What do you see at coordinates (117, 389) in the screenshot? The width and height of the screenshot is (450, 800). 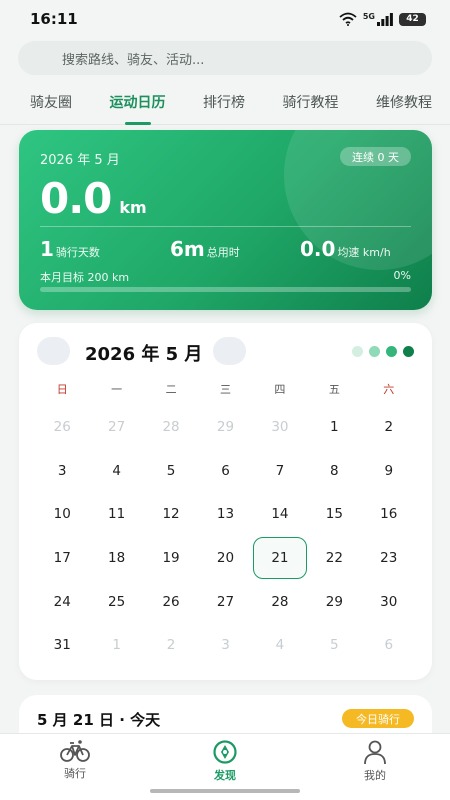 I see `weekday-label: 一` at bounding box center [117, 389].